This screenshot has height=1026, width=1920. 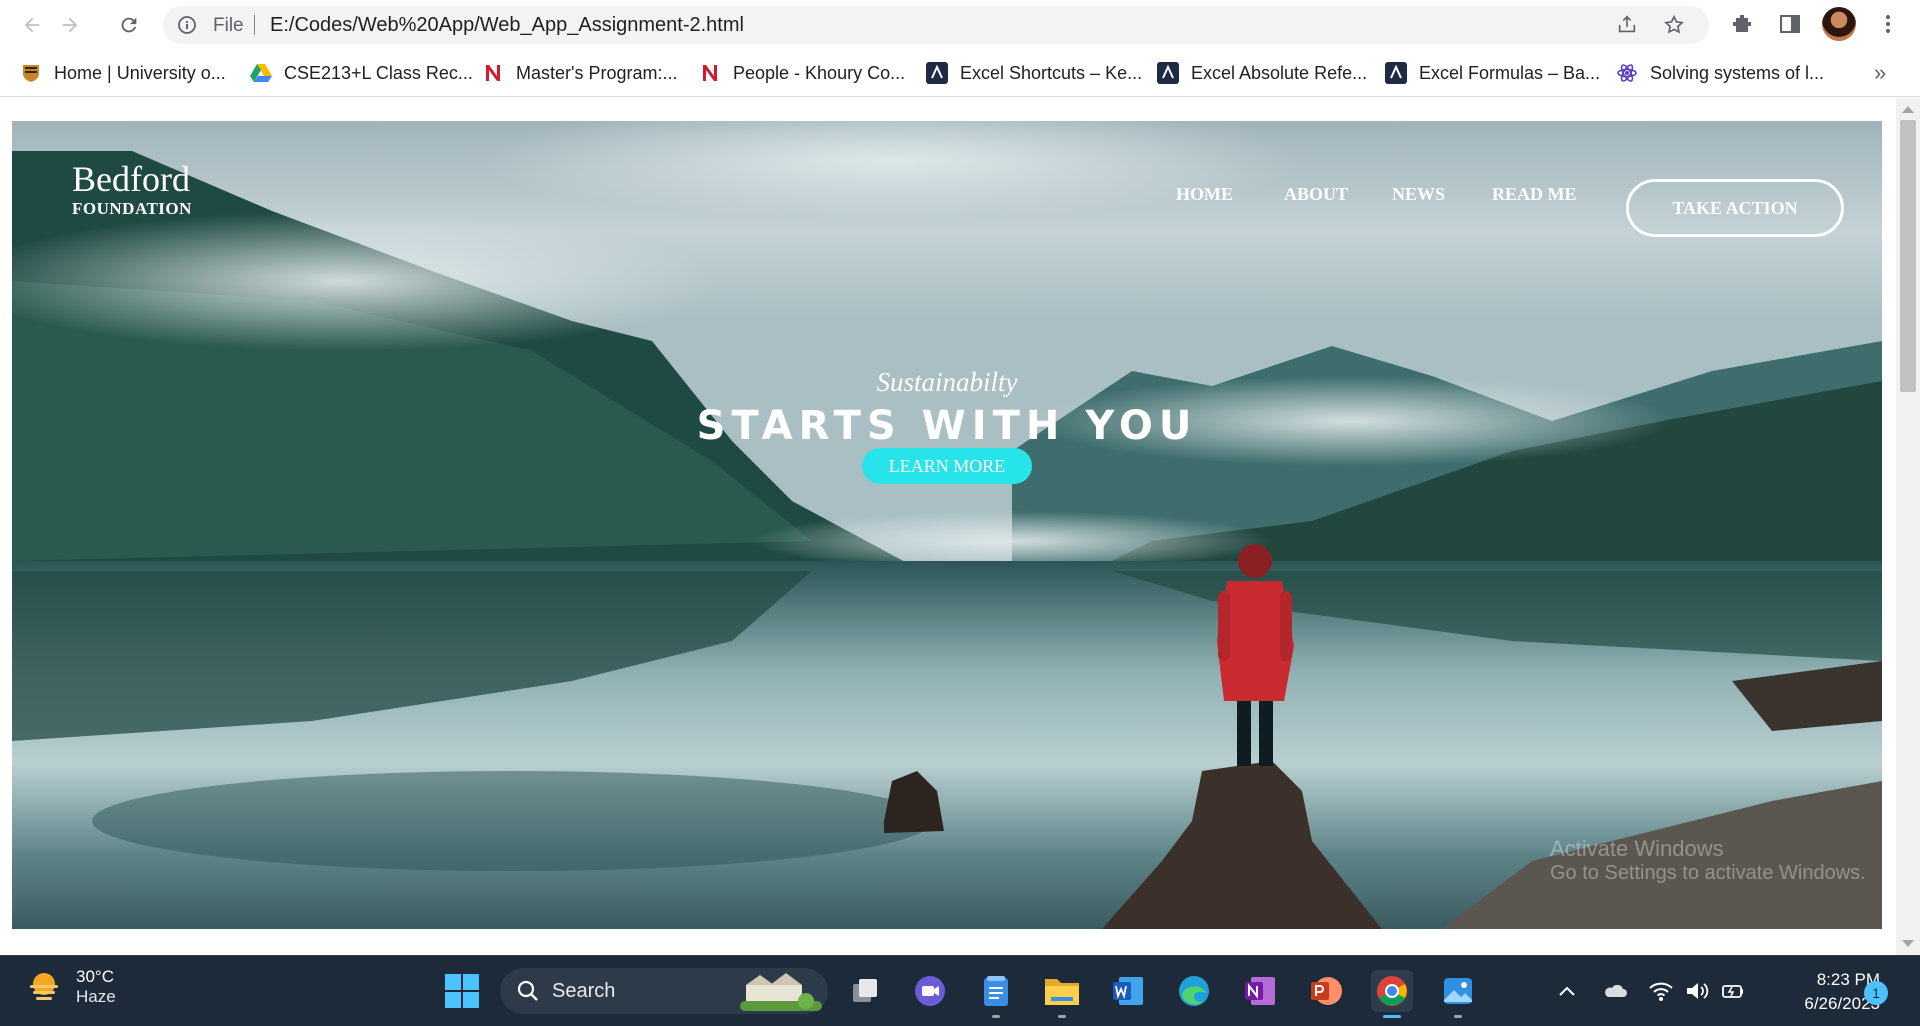 What do you see at coordinates (1458, 991) in the screenshot?
I see `photos-icon` at bounding box center [1458, 991].